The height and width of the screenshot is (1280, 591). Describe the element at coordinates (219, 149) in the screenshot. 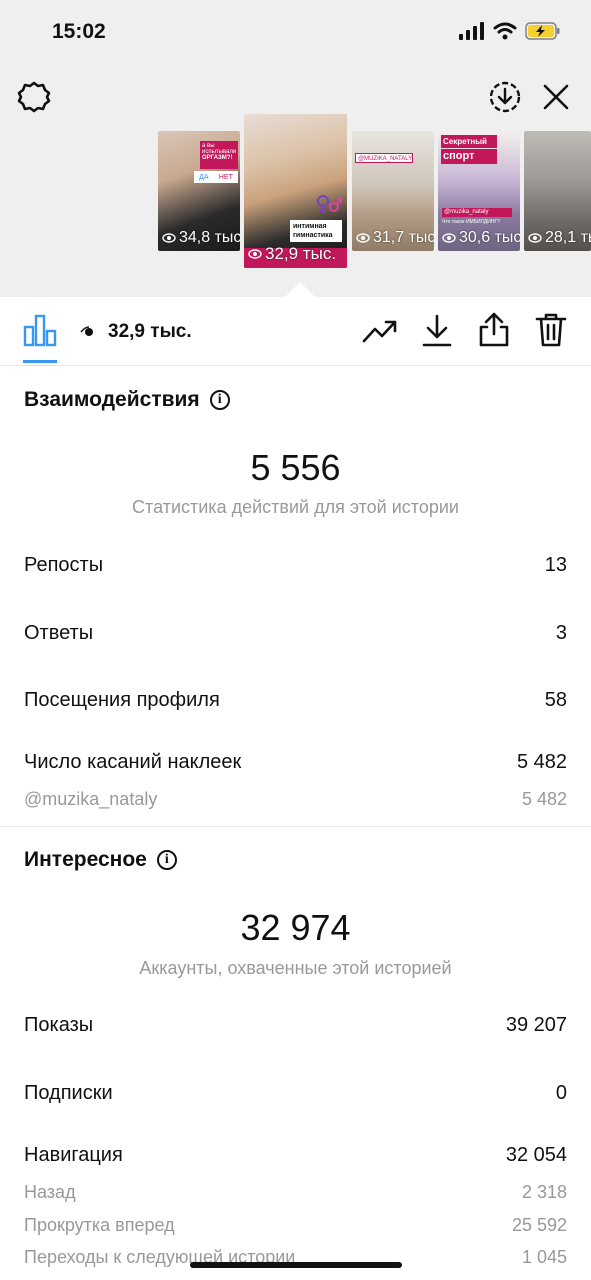

I see `sticker-text: а вы испытывали` at that location.